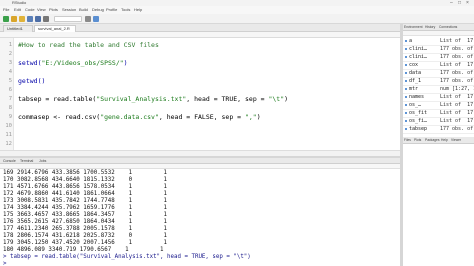  What do you see at coordinates (414, 89) in the screenshot?
I see `object-name: mtr` at bounding box center [414, 89].